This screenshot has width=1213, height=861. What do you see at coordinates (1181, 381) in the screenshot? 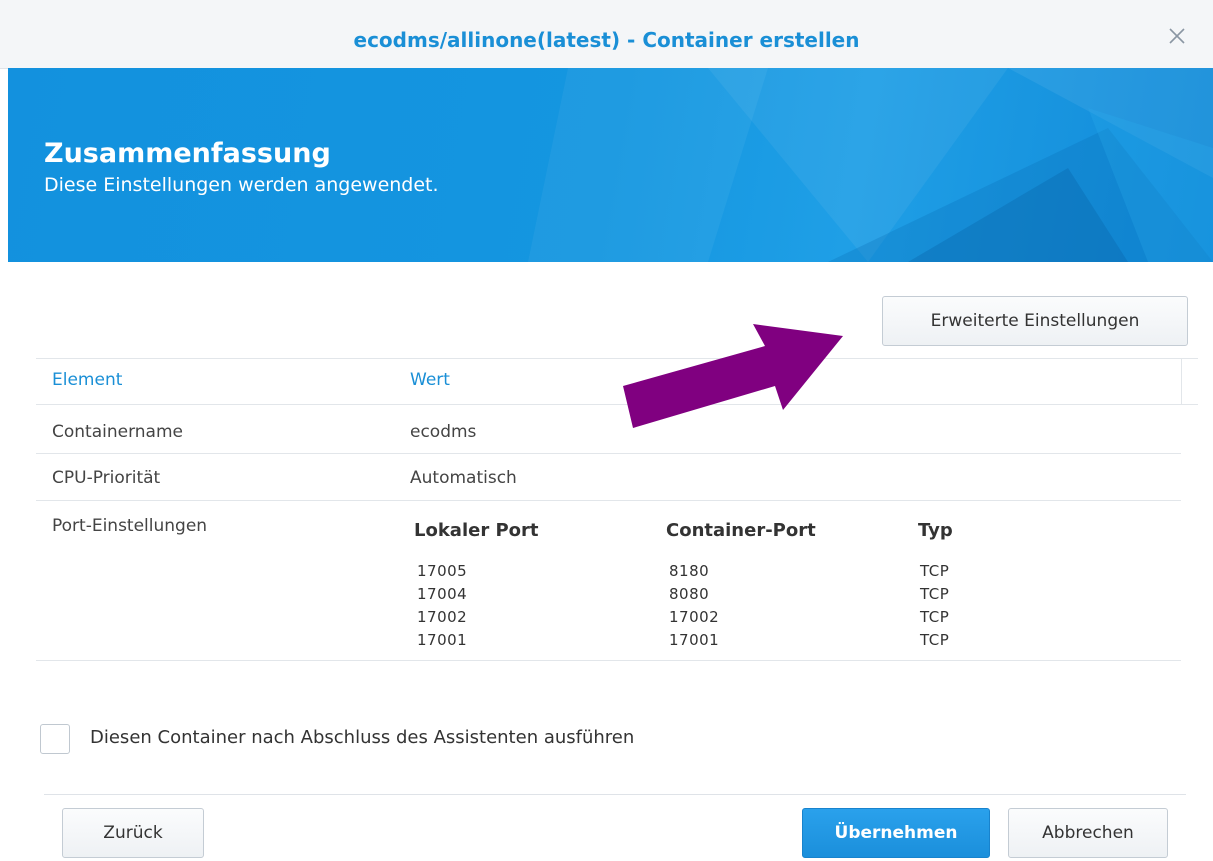
I see `table-header-divider` at bounding box center [1181, 381].